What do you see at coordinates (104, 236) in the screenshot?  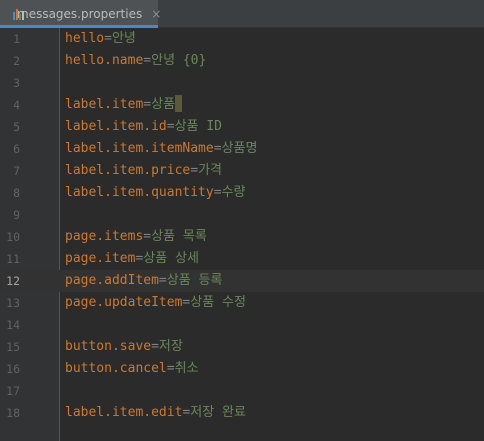 I see `property-key: page.items` at bounding box center [104, 236].